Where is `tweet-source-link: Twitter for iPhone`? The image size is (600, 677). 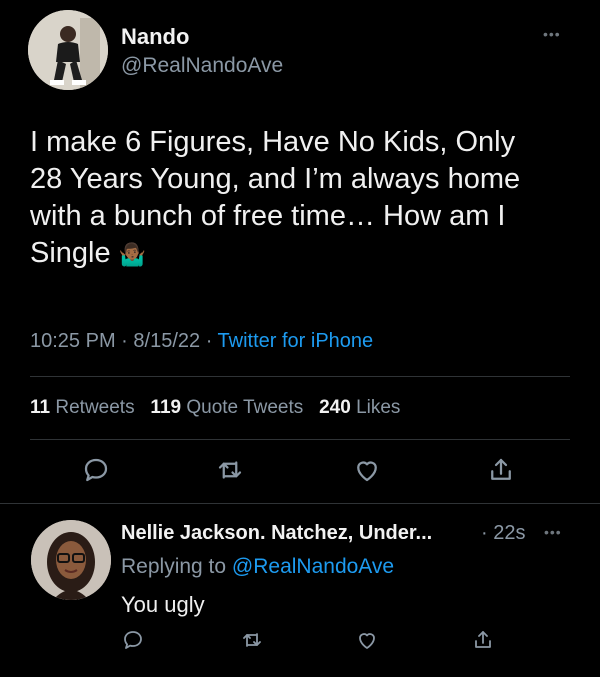 tweet-source-link: Twitter for iPhone is located at coordinates (296, 341).